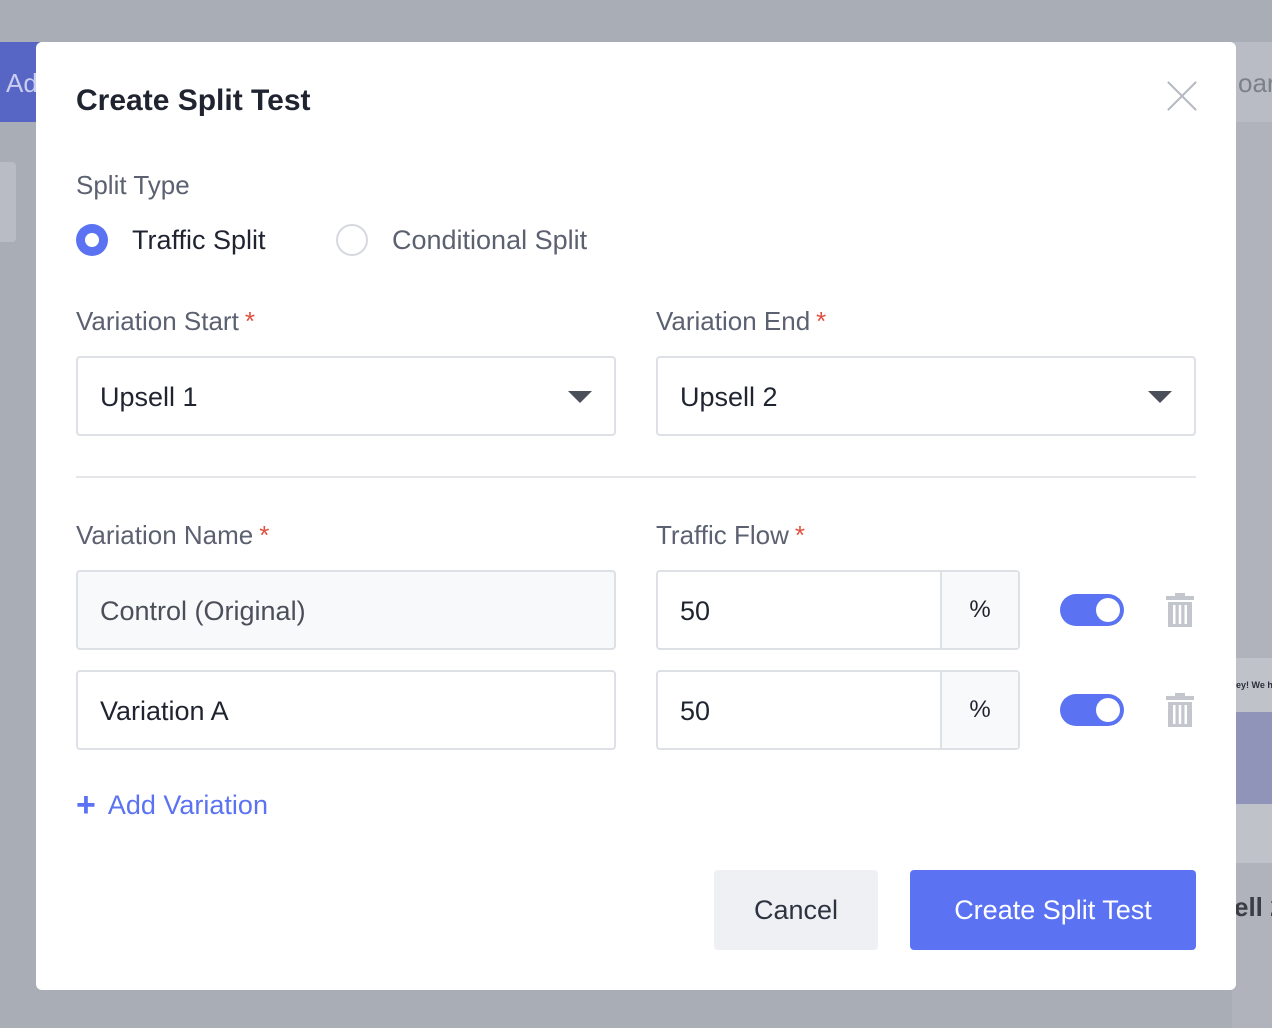 The height and width of the screenshot is (1028, 1272). Describe the element at coordinates (20, 82) in the screenshot. I see `background-add-button: Ad` at that location.